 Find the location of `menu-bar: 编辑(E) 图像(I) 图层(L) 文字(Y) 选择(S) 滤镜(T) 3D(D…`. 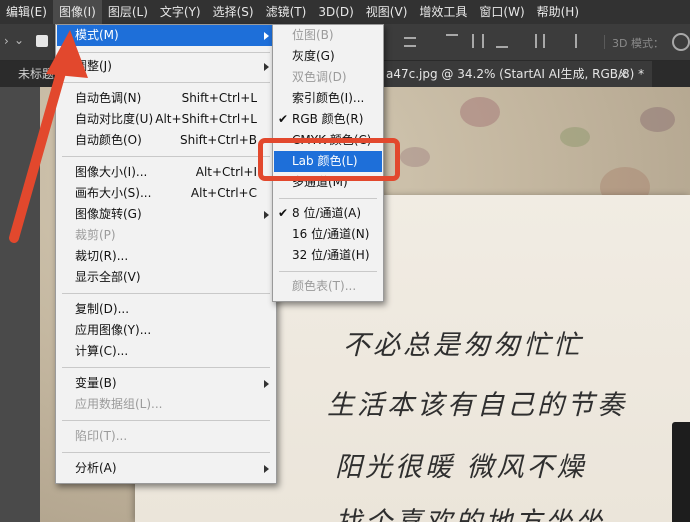

menu-bar: 编辑(E) 图像(I) 图层(L) 文字(Y) 选择(S) 滤镜(T) 3D(D… is located at coordinates (345, 12).